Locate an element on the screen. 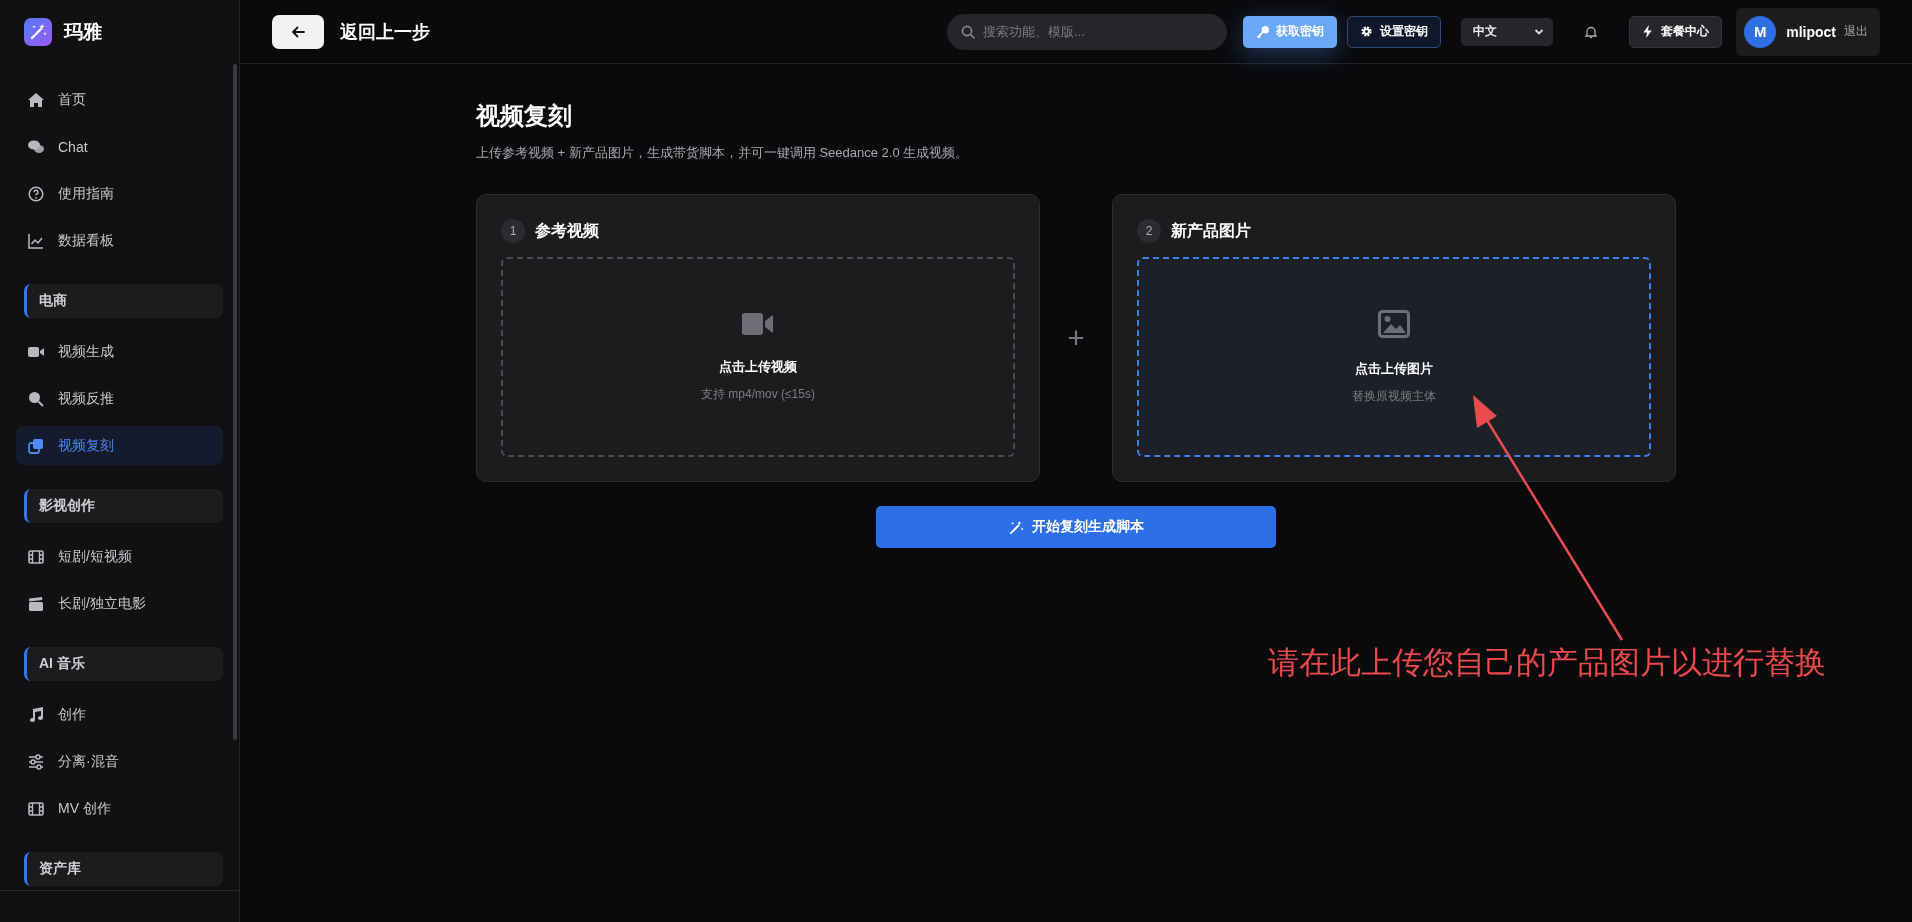  music-note-icon is located at coordinates (36, 714).